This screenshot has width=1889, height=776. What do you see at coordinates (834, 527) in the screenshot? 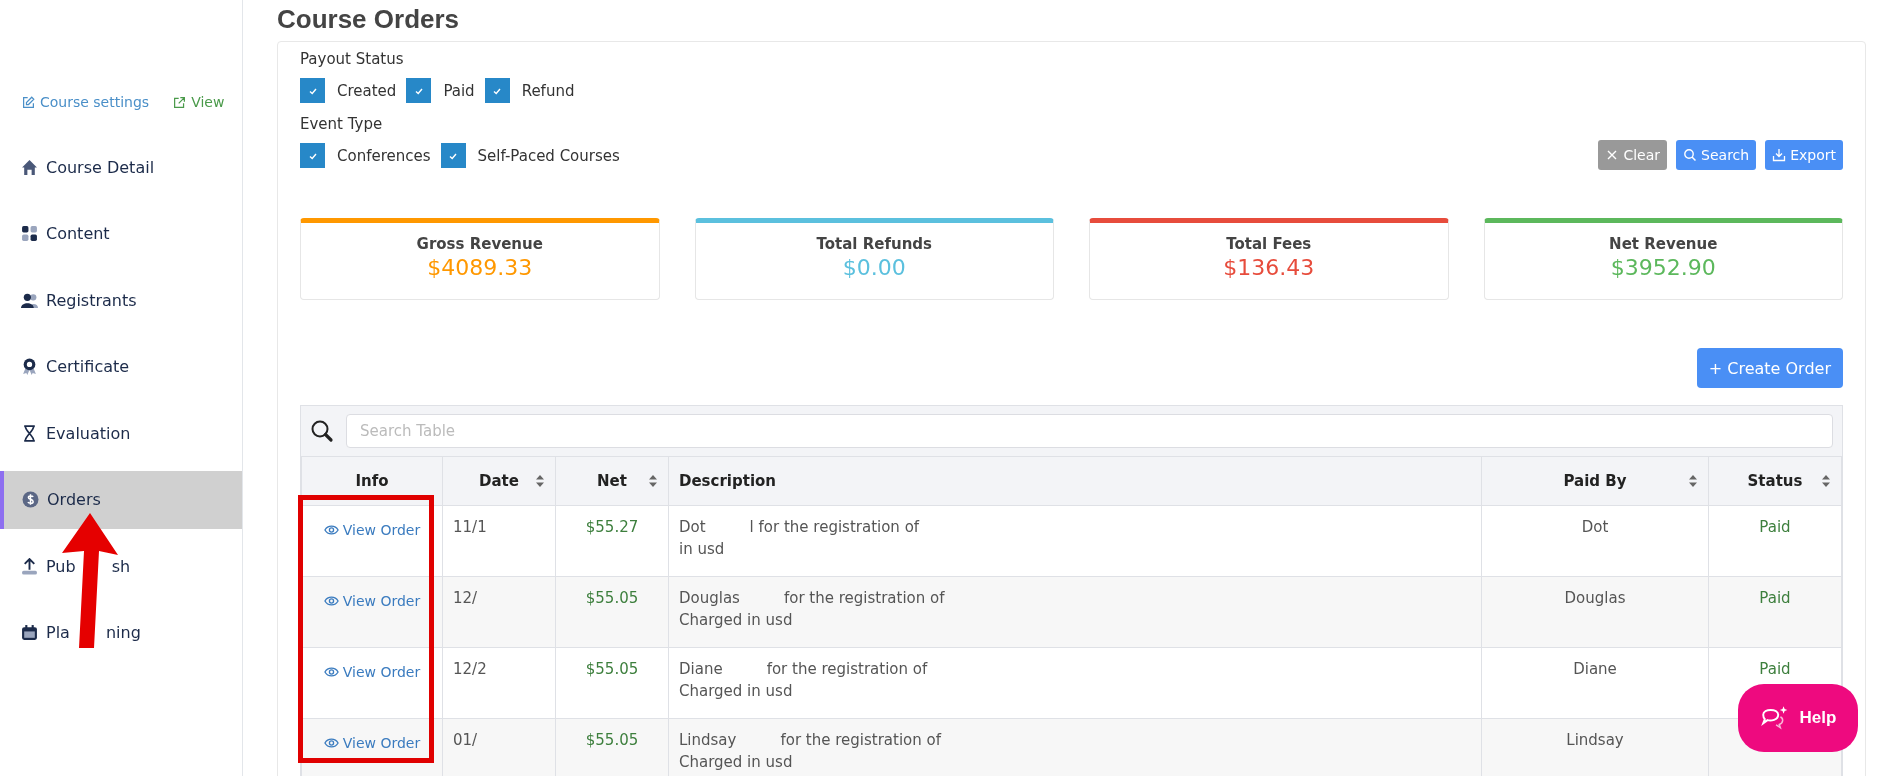
I see `description-text: l for the registration of` at bounding box center [834, 527].